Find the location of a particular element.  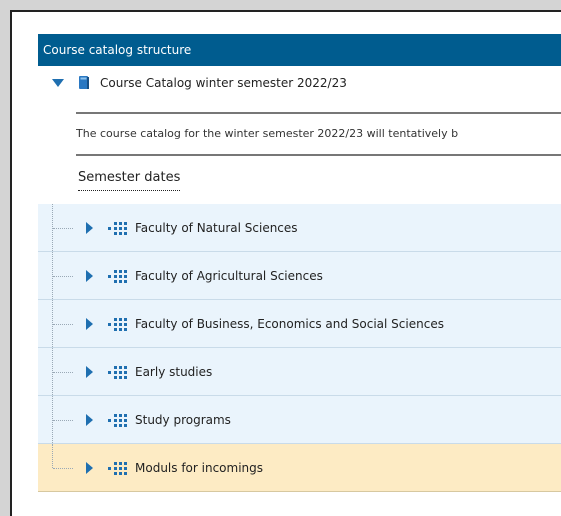

tree-node-study-programs: Study programs is located at coordinates (299, 420).